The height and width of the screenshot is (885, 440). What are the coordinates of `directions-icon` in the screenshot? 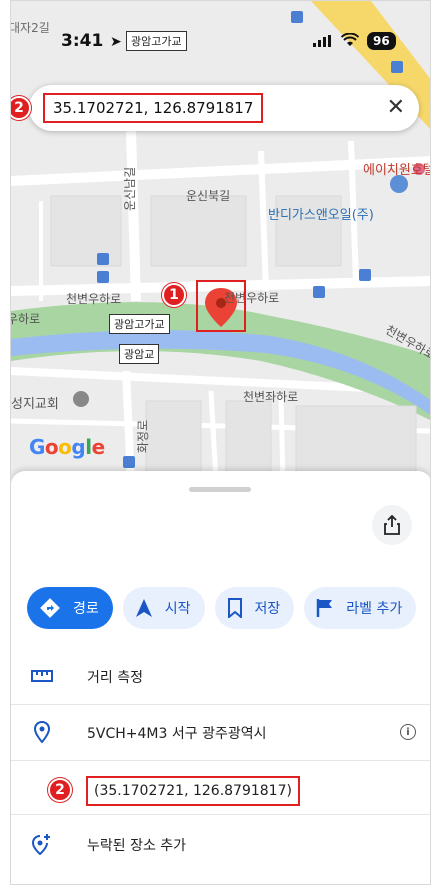 It's located at (50, 608).